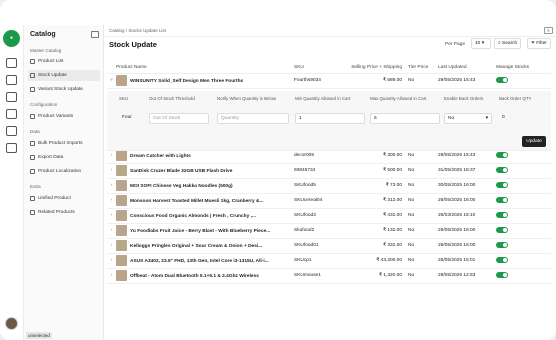 This screenshot has height=340, width=556. What do you see at coordinates (455, 44) in the screenshot?
I see `per-page-label: Per Page` at bounding box center [455, 44].